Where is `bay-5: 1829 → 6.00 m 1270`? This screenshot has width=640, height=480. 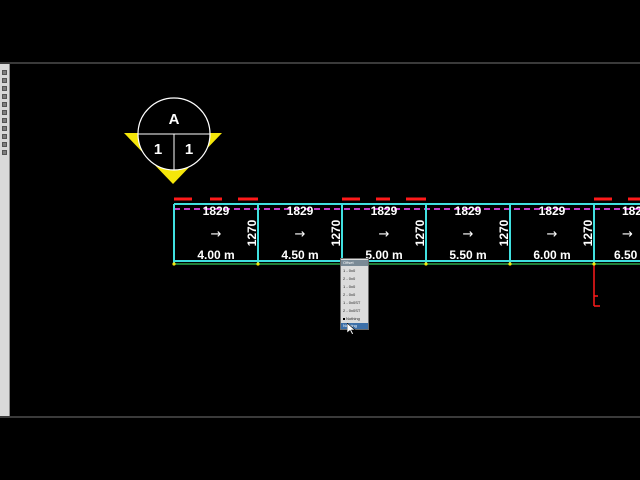 bay-5: 1829 → 6.00 m 1270 is located at coordinates (564, 233).